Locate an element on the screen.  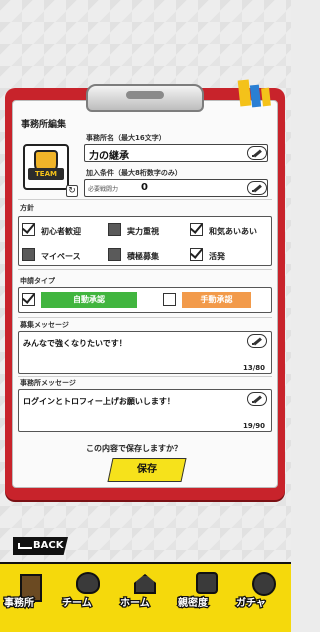
home-icon is located at coordinates (145, 584).